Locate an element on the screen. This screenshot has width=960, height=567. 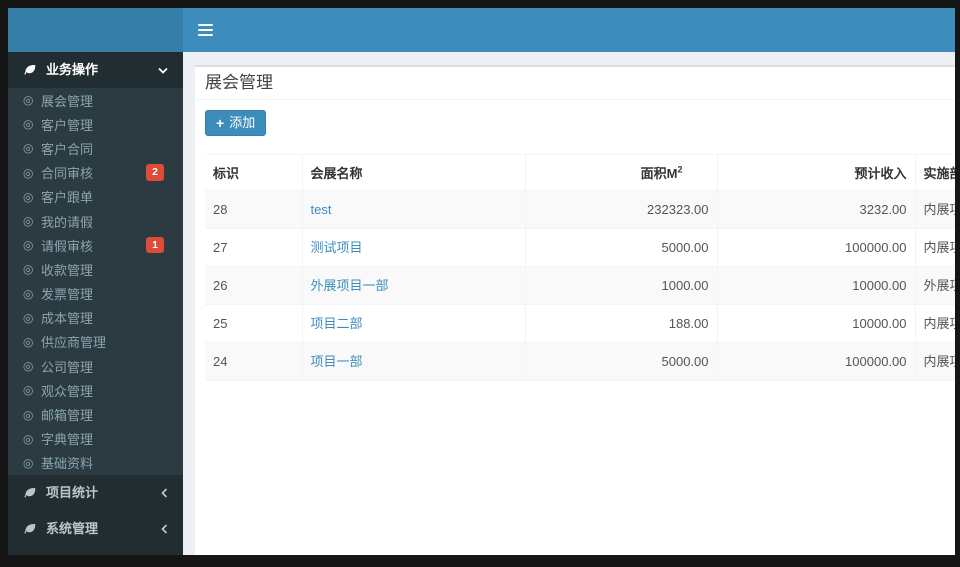
sidebar-section-header: 系统管理 is located at coordinates (95, 529).